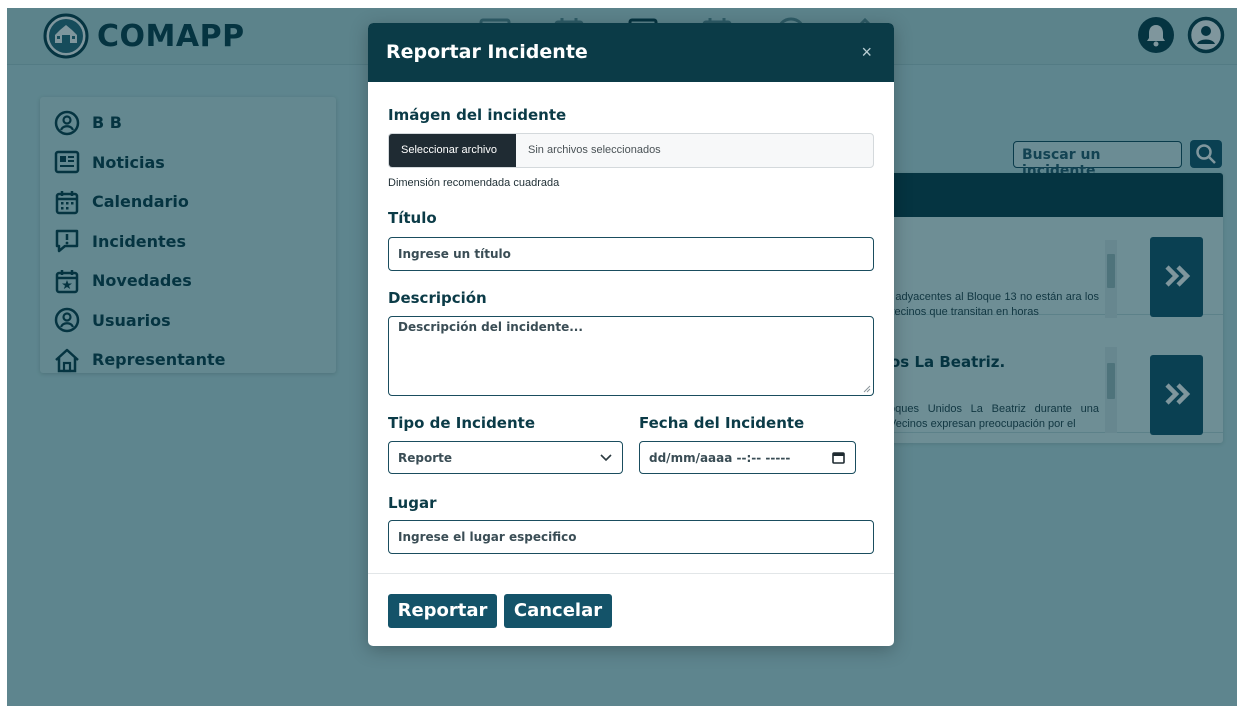 The height and width of the screenshot is (706, 1244). Describe the element at coordinates (558, 611) in the screenshot. I see `cancel-button: Cancelar` at that location.